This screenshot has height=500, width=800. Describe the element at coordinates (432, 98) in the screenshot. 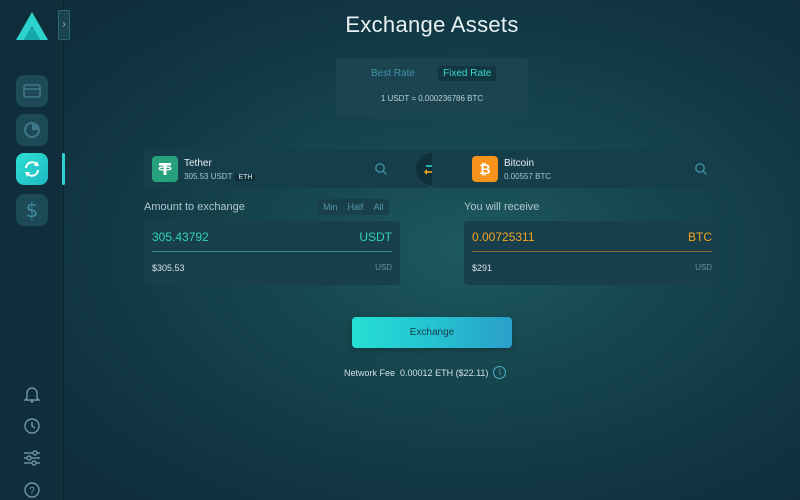

I see `exchange-rate-text: 1 USDT = 0.000236786 BTC` at that location.